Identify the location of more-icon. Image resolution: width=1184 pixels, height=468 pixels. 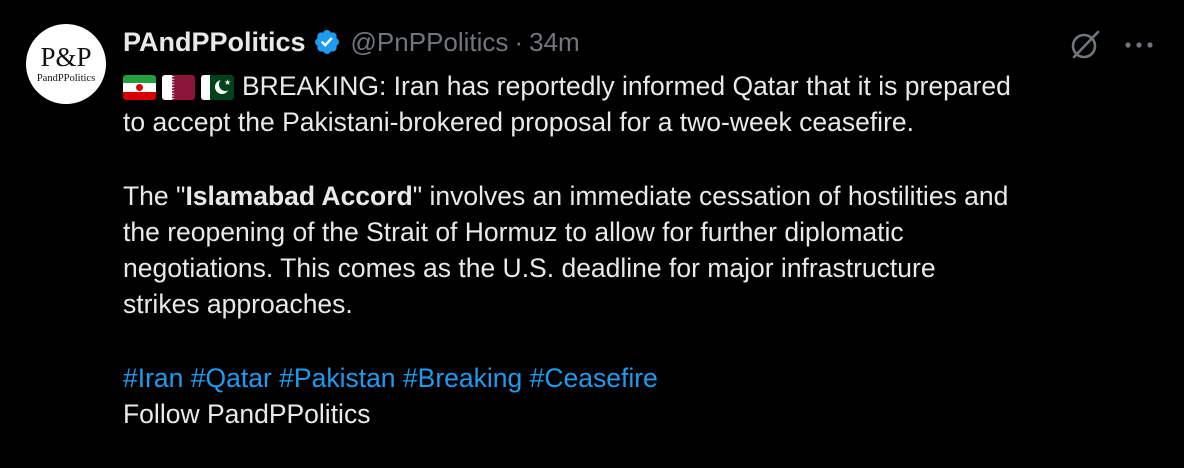
(1139, 45).